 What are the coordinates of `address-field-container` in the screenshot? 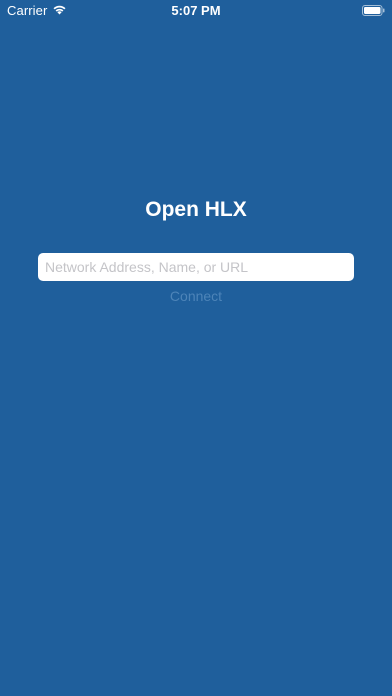 It's located at (196, 267).